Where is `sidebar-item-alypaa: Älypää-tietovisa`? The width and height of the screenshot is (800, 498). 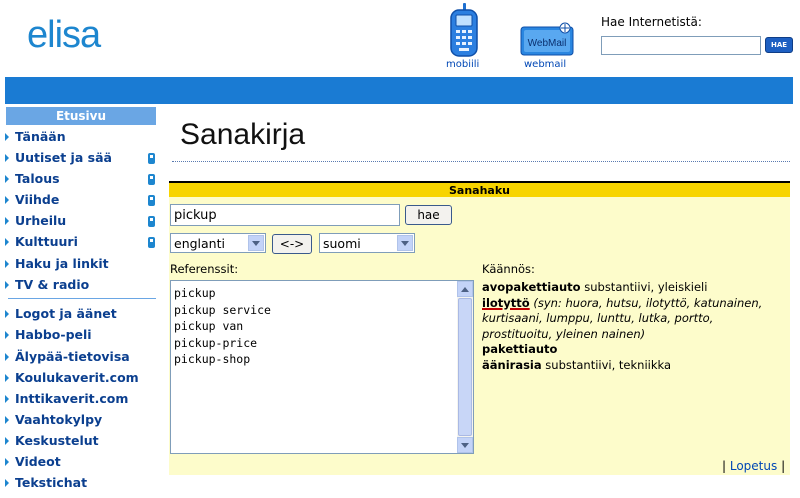
sidebar-item-alypaa: Älypää-tietovisa is located at coordinates (67, 357).